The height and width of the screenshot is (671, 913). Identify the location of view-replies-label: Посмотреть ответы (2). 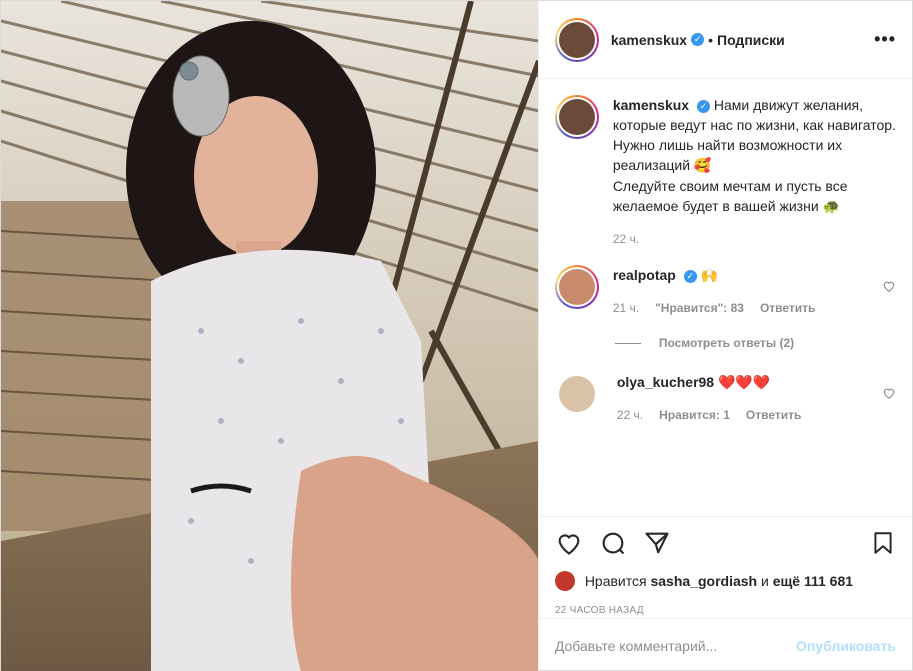
(726, 343).